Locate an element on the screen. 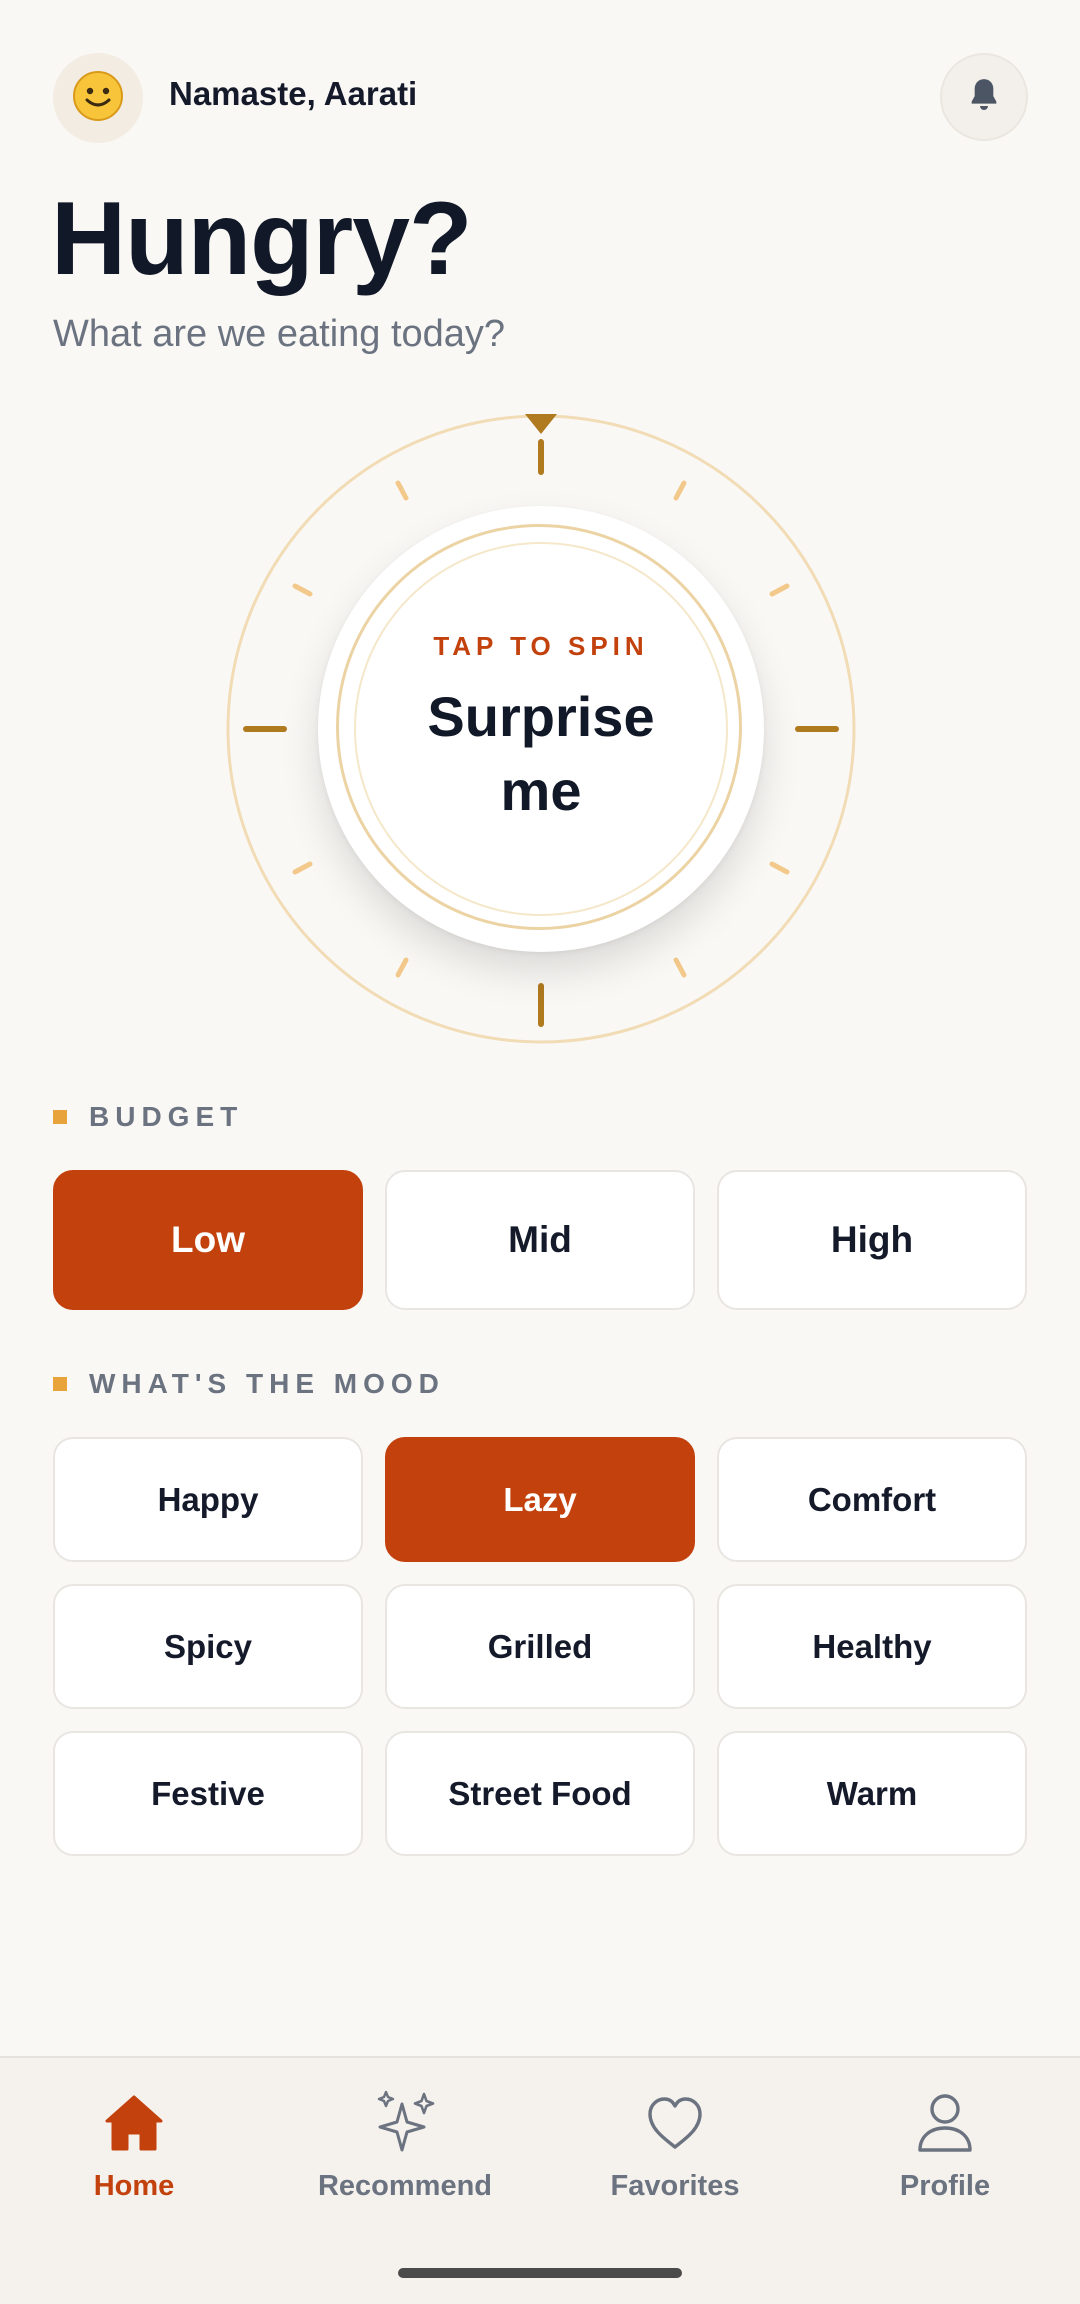 The height and width of the screenshot is (2304, 1080). mood-option-festive: Festive is located at coordinates (208, 1793).